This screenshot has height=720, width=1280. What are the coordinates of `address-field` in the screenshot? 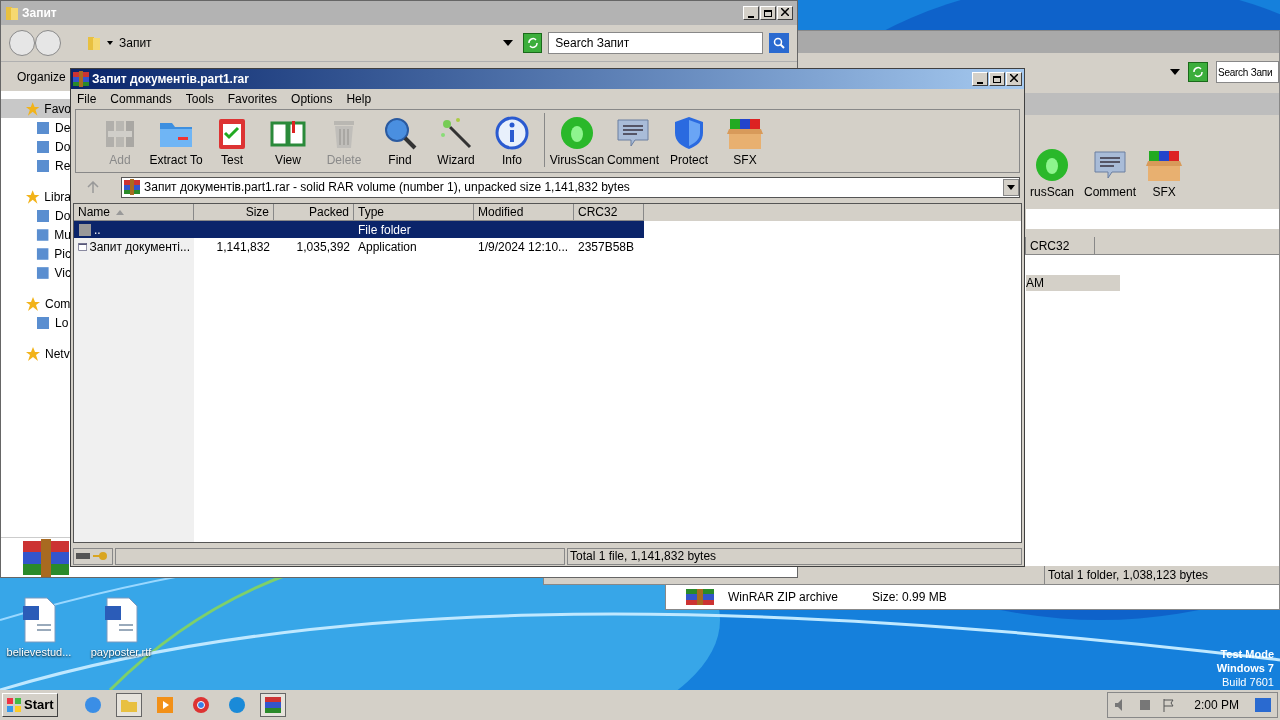 It's located at (1152, 219).